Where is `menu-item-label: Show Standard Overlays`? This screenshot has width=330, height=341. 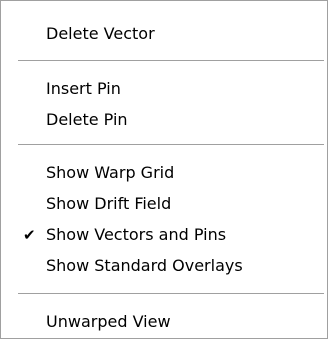 menu-item-label: Show Standard Overlays is located at coordinates (144, 265).